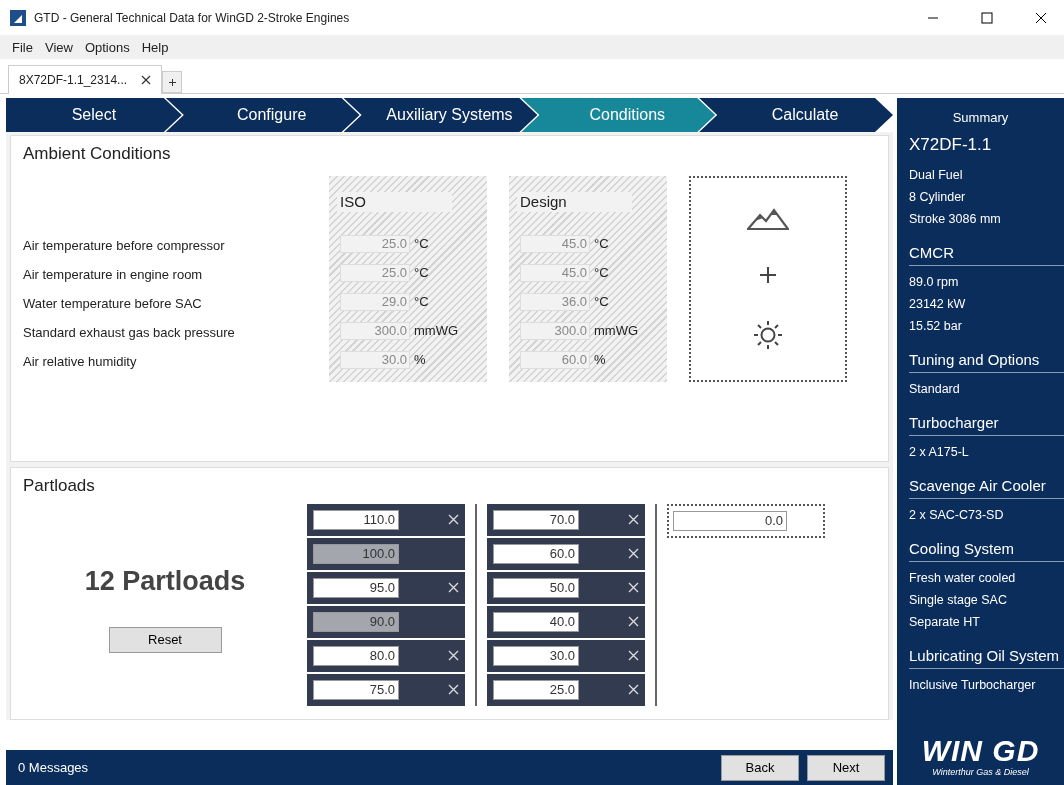  What do you see at coordinates (768, 335) in the screenshot?
I see `sun-icon` at bounding box center [768, 335].